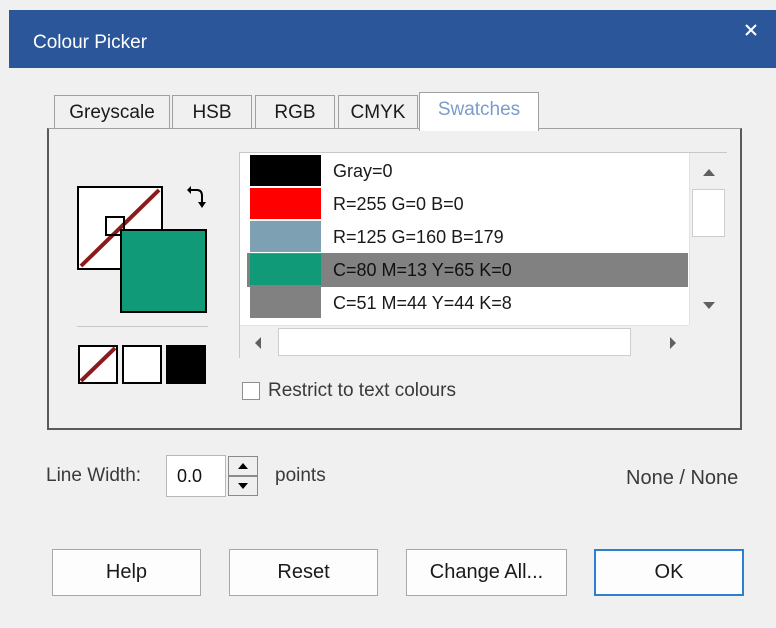 The width and height of the screenshot is (776, 628). What do you see at coordinates (258, 343) in the screenshot?
I see `scroll-left-icon` at bounding box center [258, 343].